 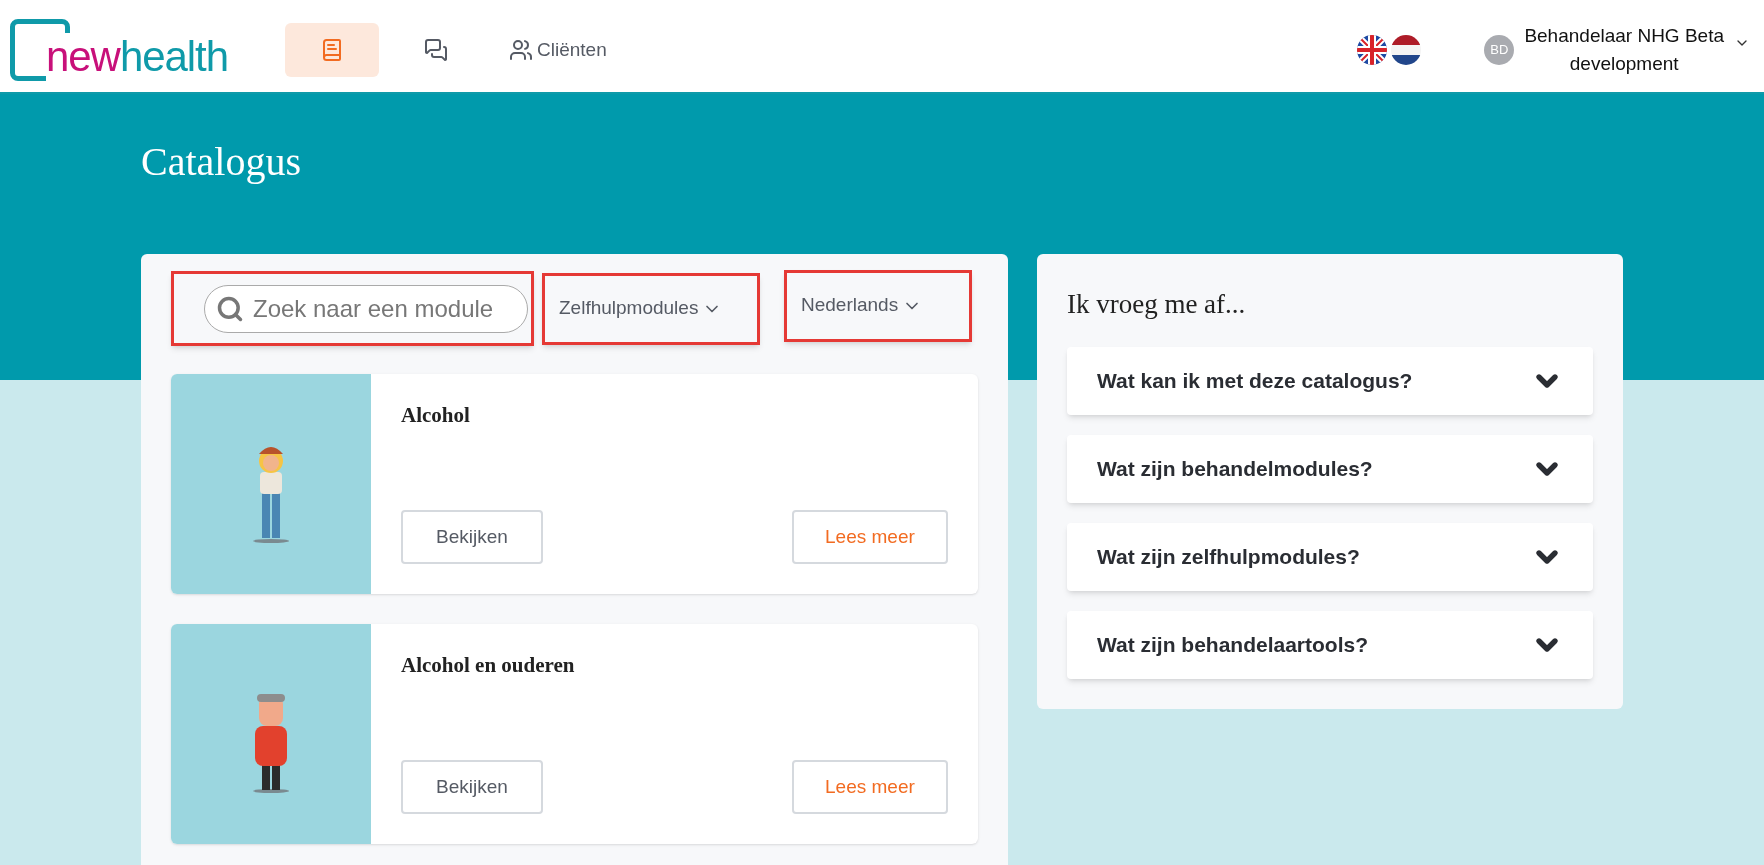 What do you see at coordinates (521, 50) in the screenshot?
I see `users-icon` at bounding box center [521, 50].